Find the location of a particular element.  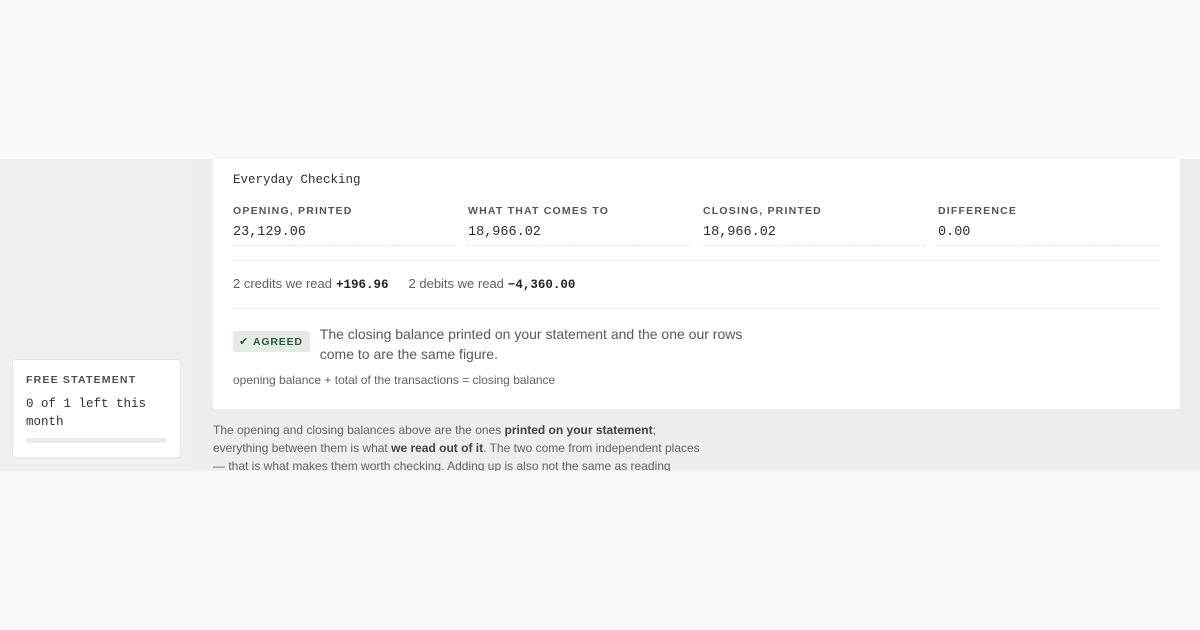

debits-summary: 2 debits we read −4,360.00 is located at coordinates (492, 284).